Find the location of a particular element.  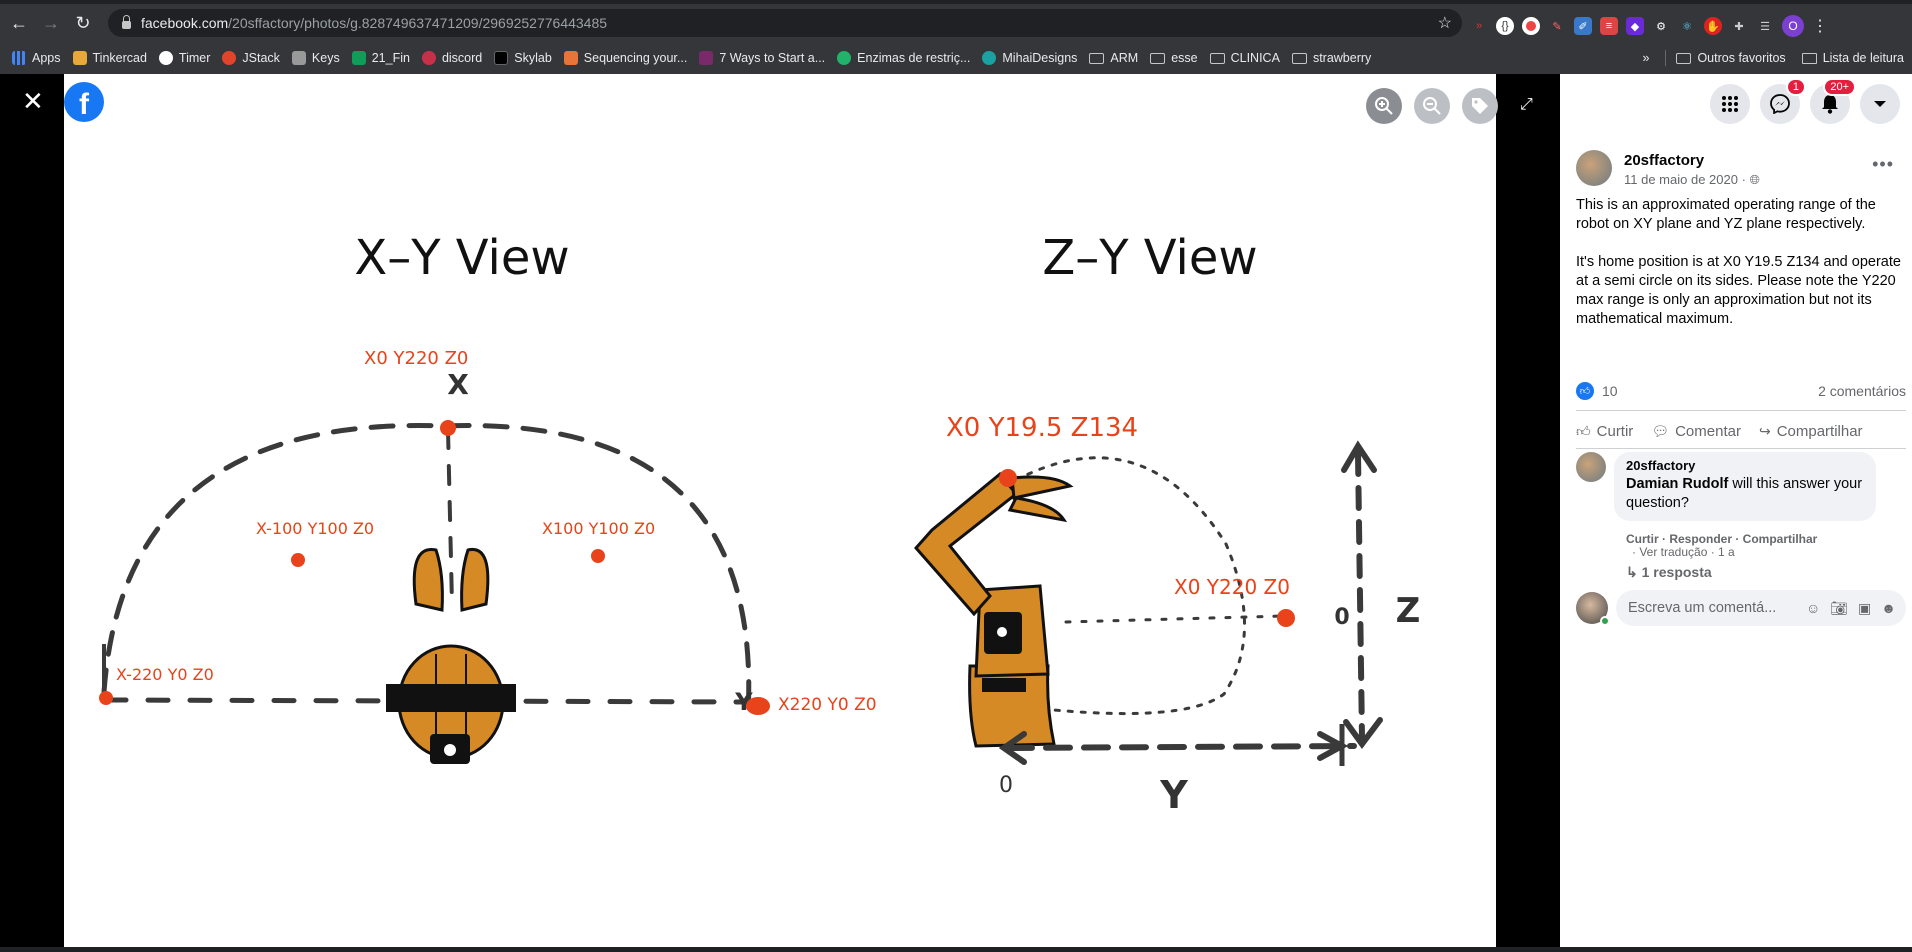

profile-avatar: O is located at coordinates (1793, 26).